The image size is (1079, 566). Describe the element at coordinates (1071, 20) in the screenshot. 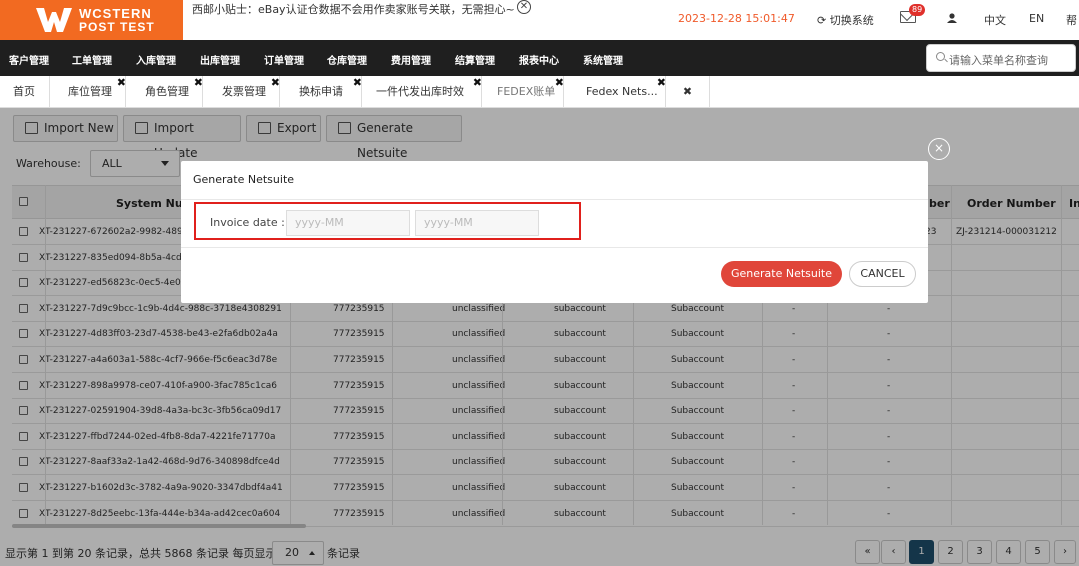

I see `help-link: 帮` at that location.